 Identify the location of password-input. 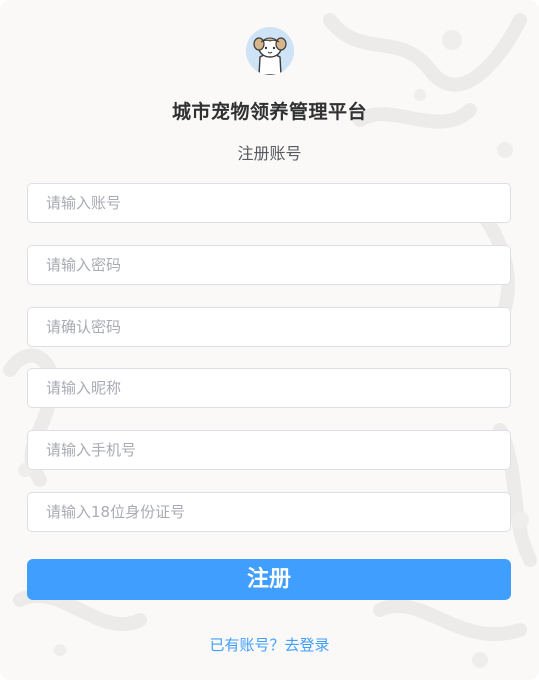
(269, 265).